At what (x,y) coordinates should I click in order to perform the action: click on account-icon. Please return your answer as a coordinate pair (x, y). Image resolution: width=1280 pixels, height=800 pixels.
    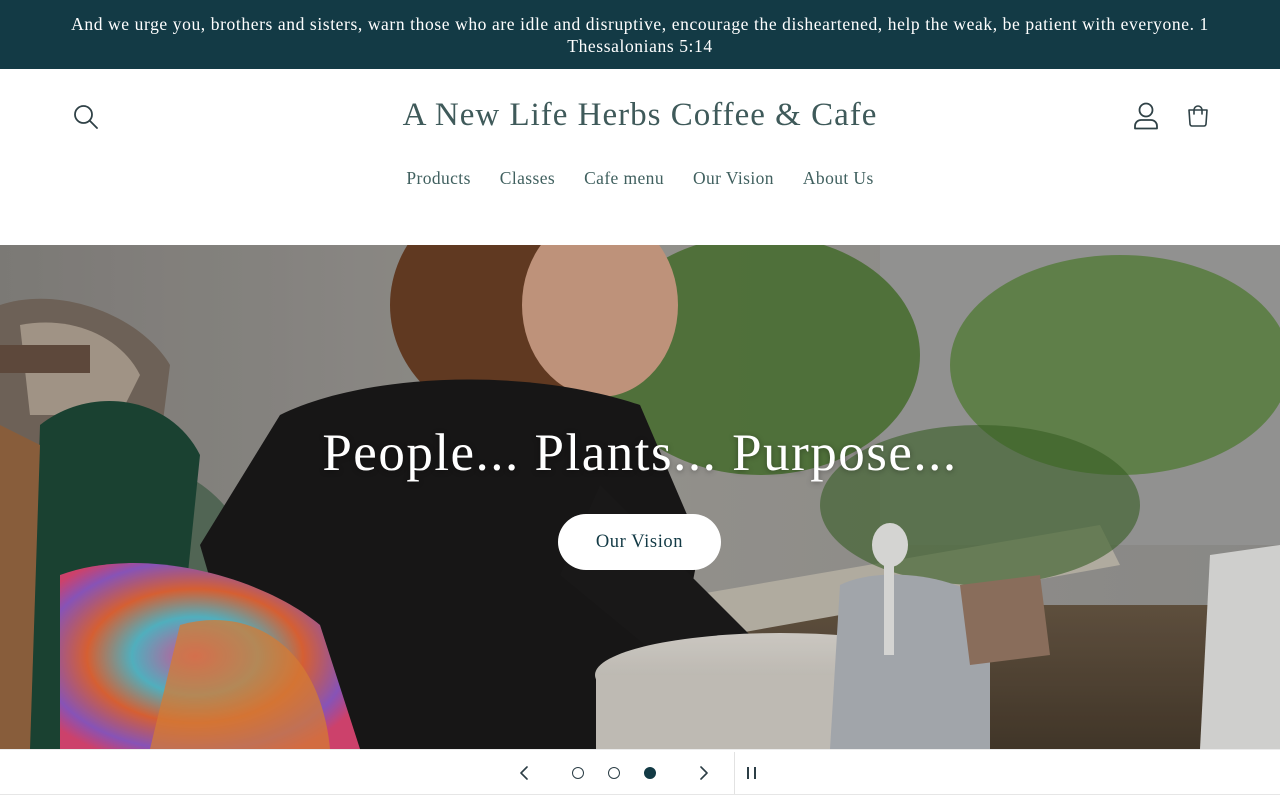
    Looking at the image, I should click on (1146, 116).